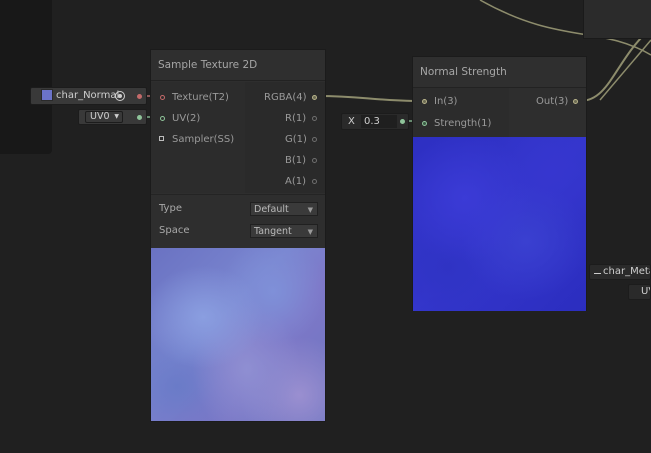  I want to click on port-sampler: Sampler(SS), so click(195, 140).